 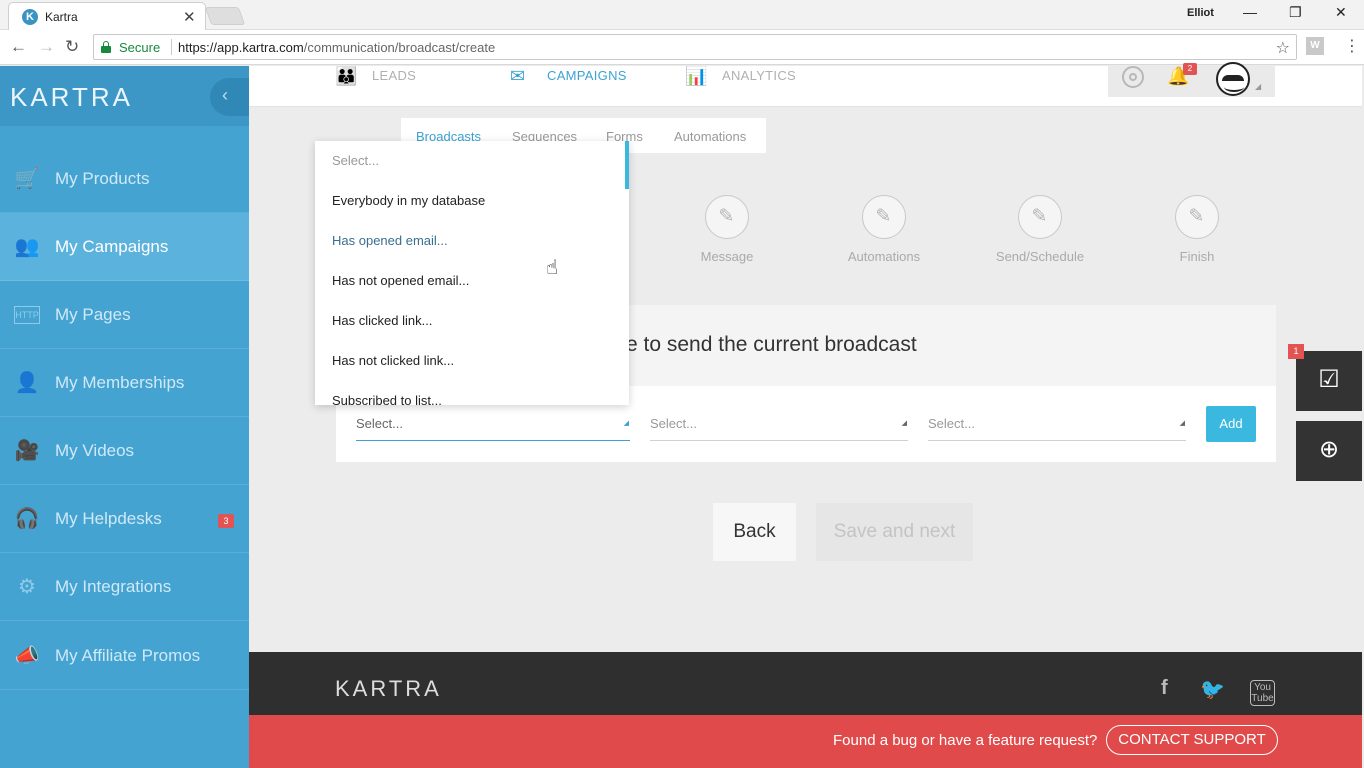 What do you see at coordinates (1231, 424) in the screenshot?
I see `add-button: Add` at bounding box center [1231, 424].